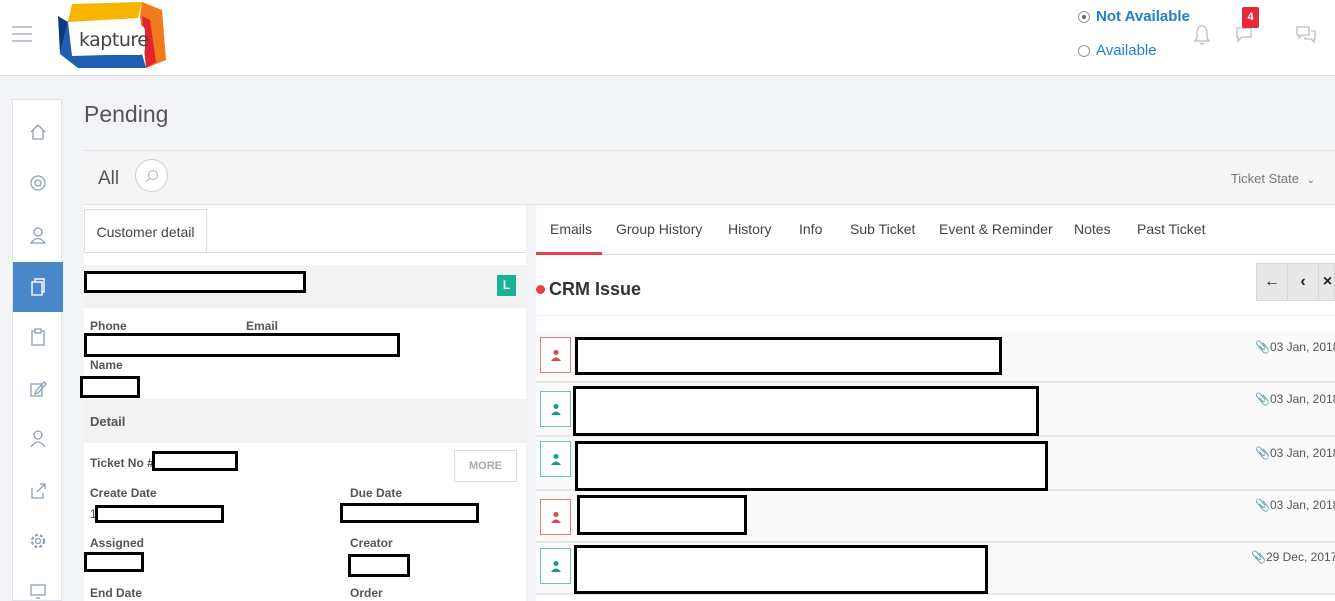  Describe the element at coordinates (108, 179) in the screenshot. I see `filter-all: All` at that location.